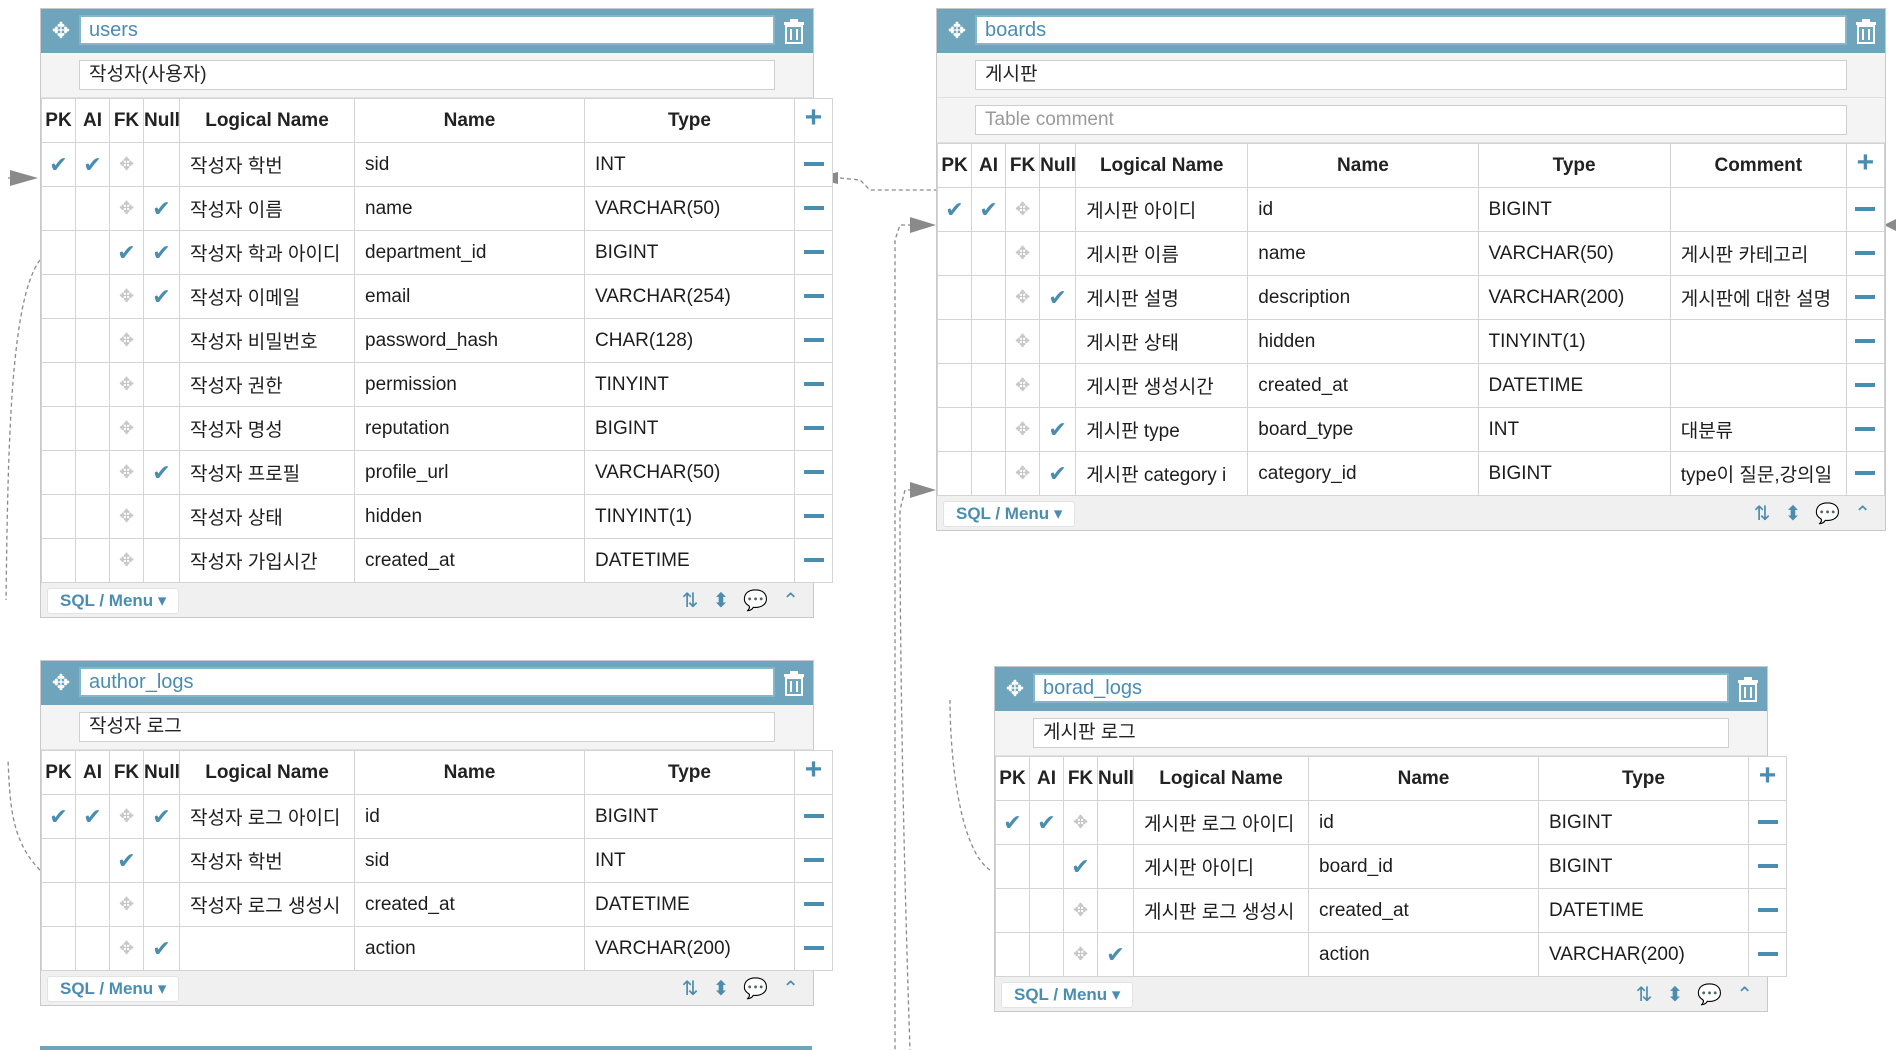  I want to click on table-row: ✔ ✔ ✥ 게시판 로그 아이디 id BIGINT, so click(1391, 822).